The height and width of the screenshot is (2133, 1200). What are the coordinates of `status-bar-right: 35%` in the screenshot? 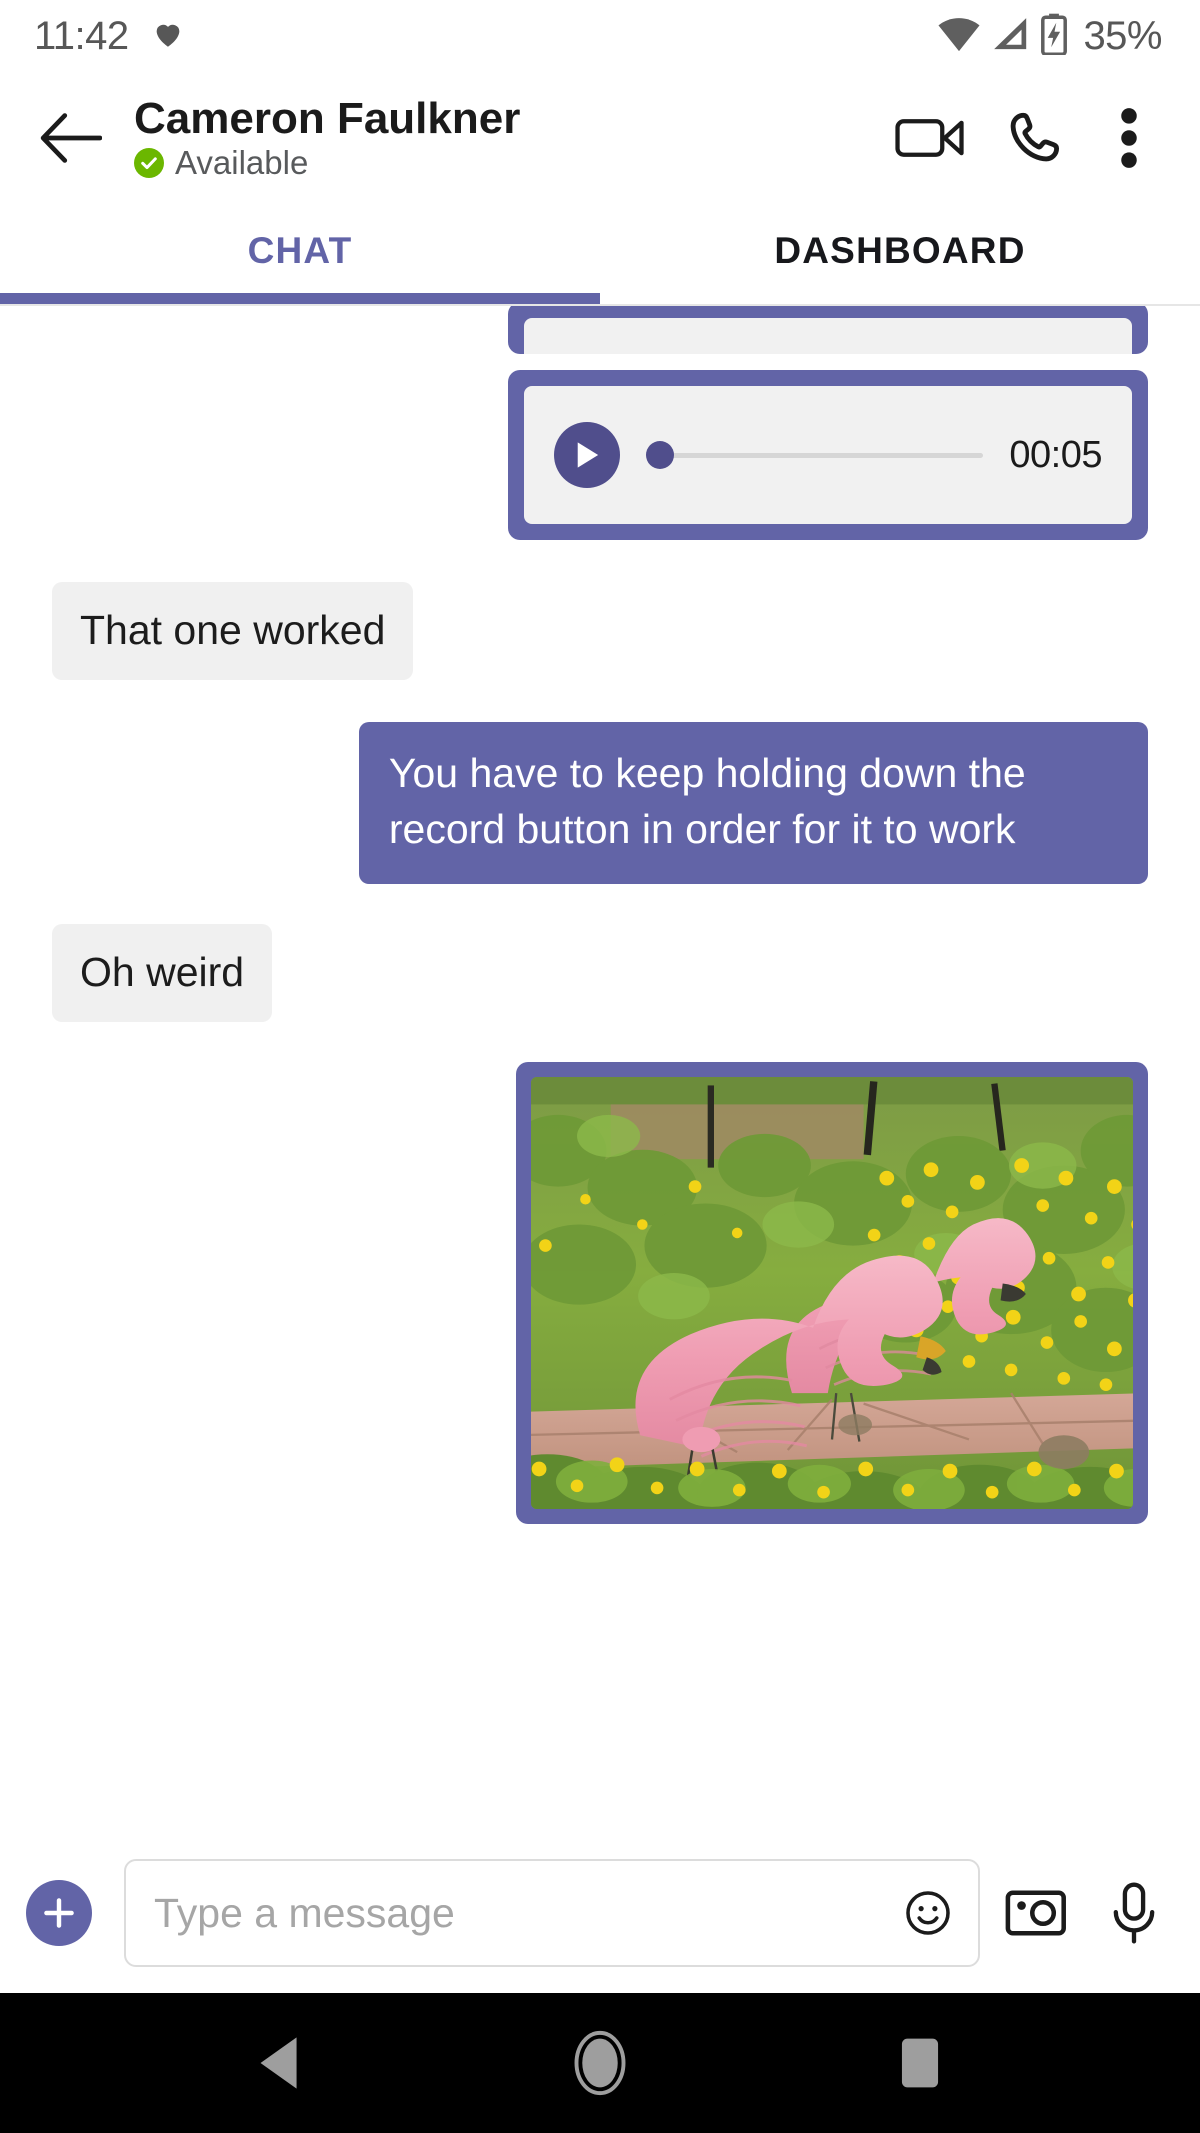 It's located at (1049, 36).